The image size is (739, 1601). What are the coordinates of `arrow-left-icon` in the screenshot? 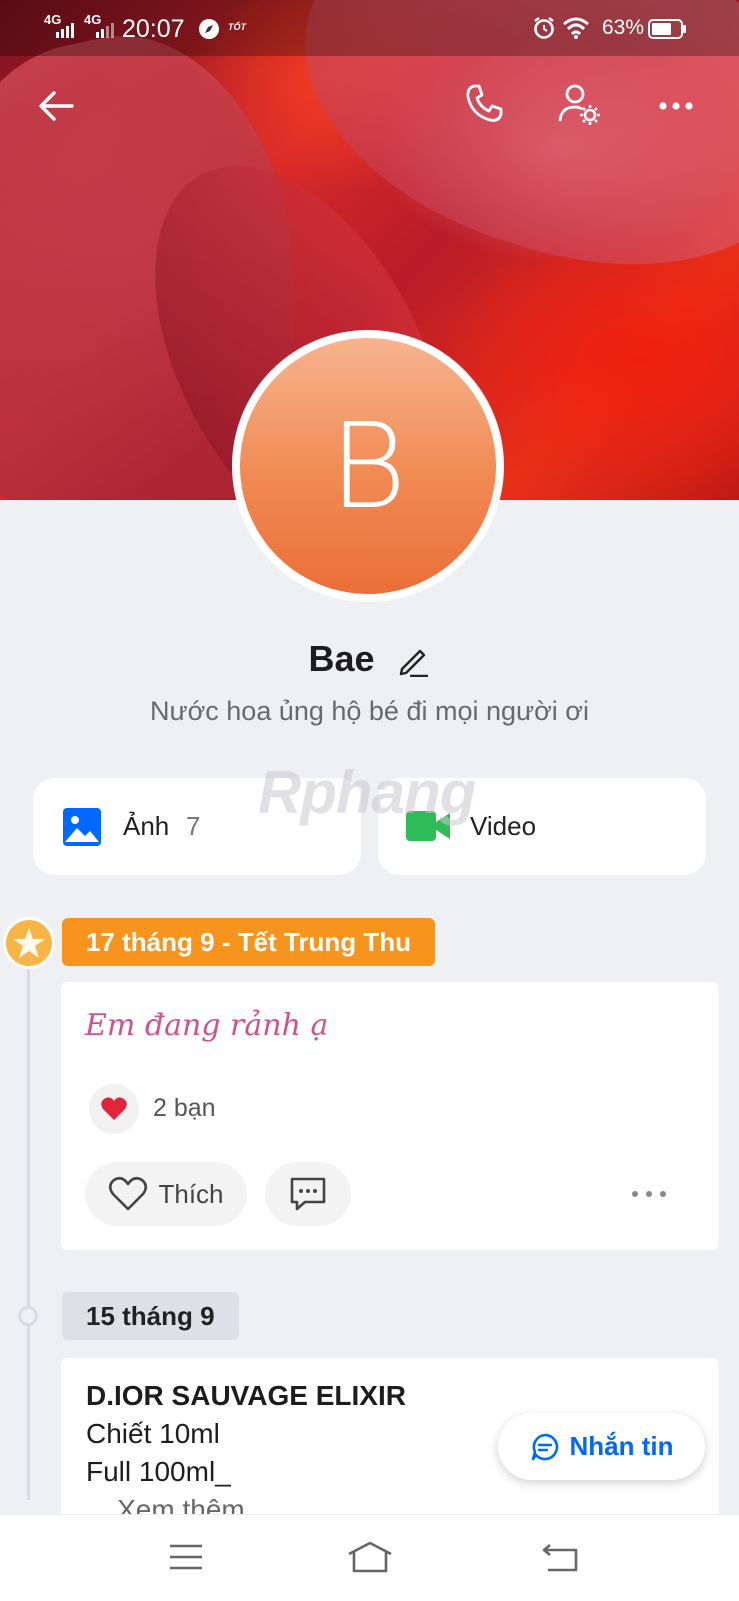 It's located at (56, 106).